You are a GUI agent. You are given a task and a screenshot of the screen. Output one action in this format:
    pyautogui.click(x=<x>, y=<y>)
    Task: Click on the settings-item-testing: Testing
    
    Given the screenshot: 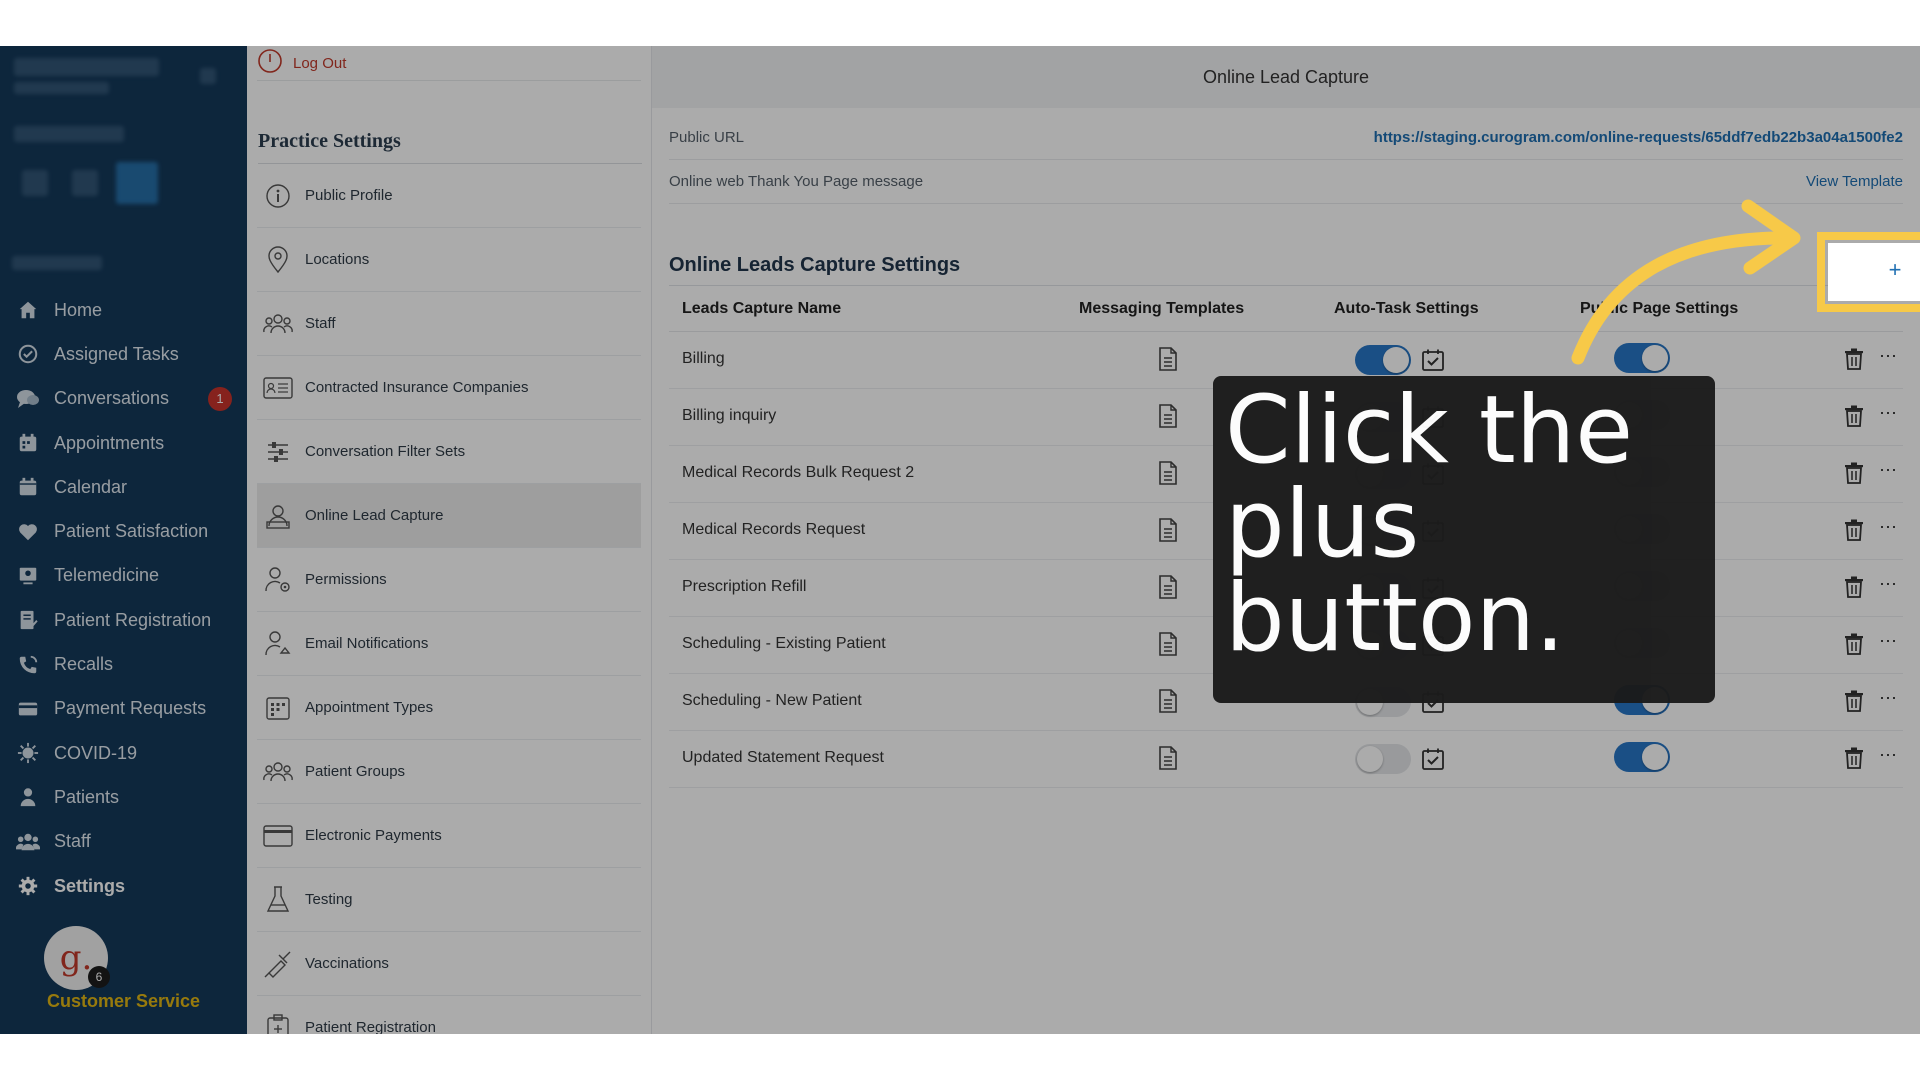 What is the action you would take?
    pyautogui.click(x=449, y=900)
    